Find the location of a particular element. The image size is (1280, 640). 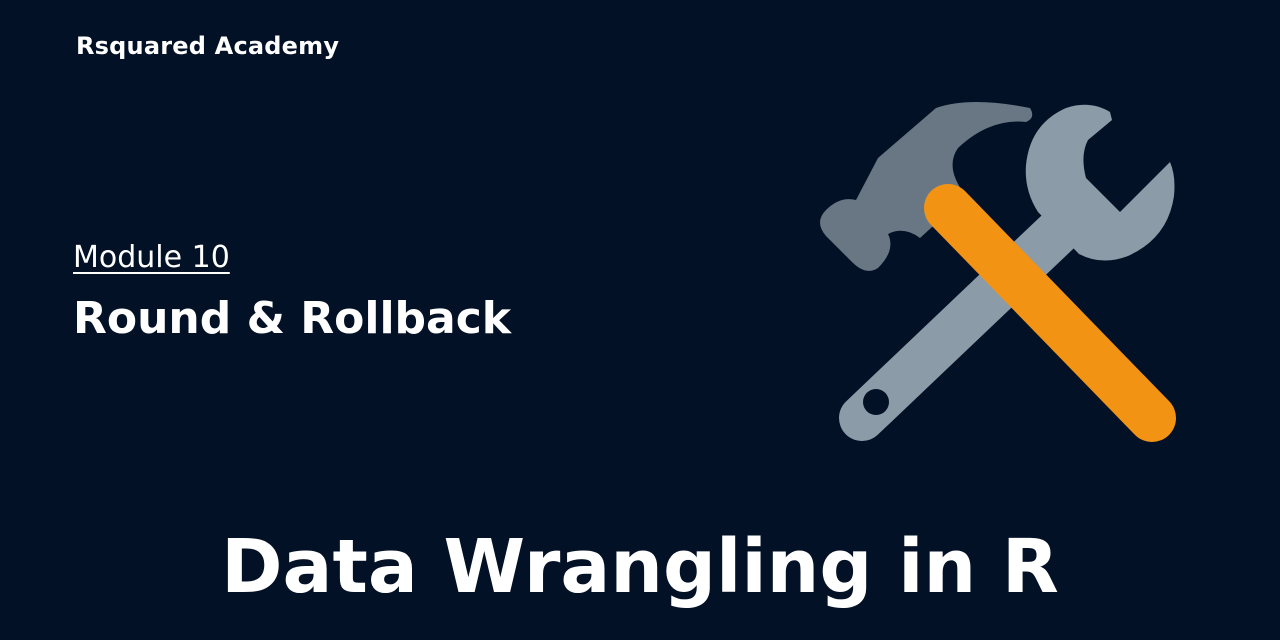

lesson-title: Round & Rollback is located at coordinates (292, 318).